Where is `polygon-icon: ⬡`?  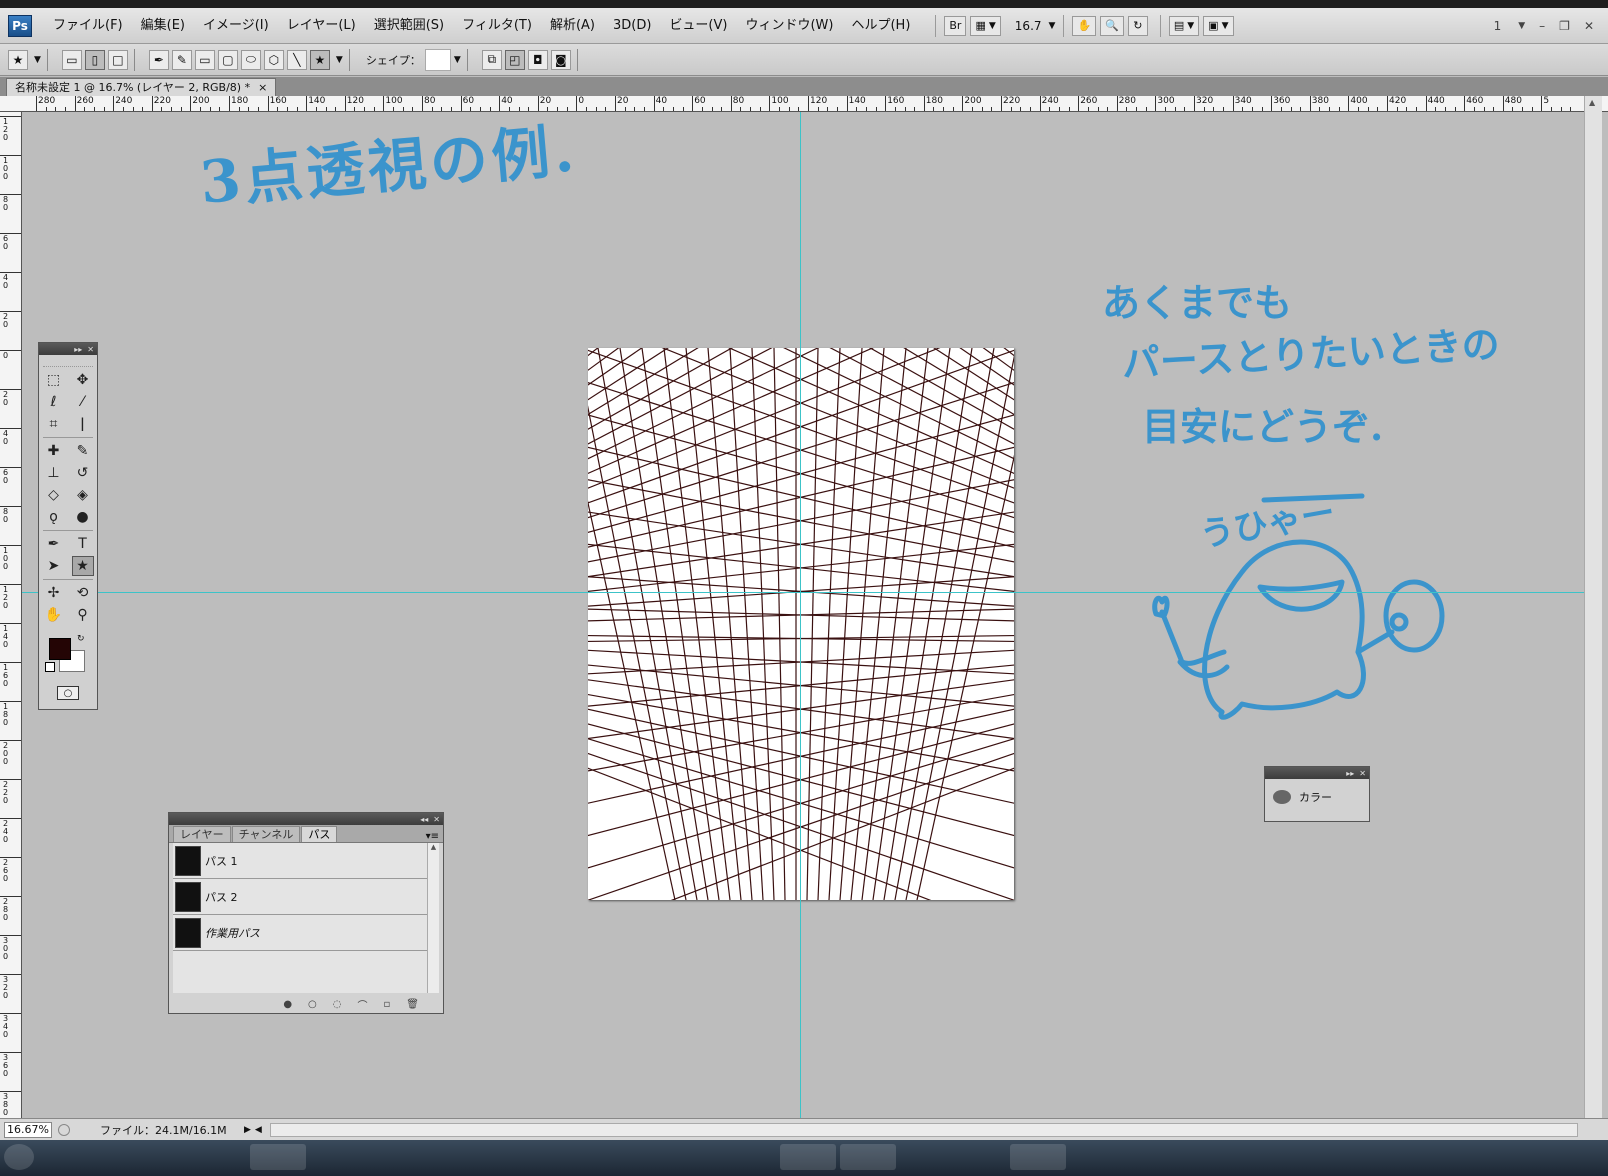 polygon-icon: ⬡ is located at coordinates (273, 59).